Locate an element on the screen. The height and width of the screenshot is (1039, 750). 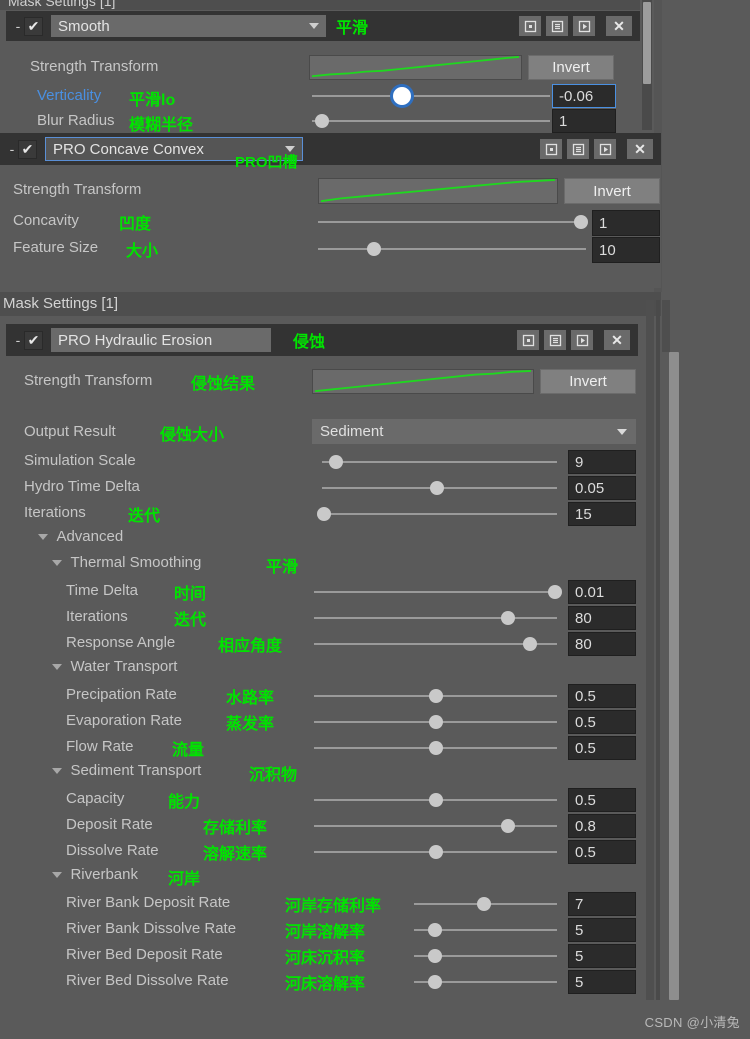
deposit-rate-value: 0.8 is located at coordinates (602, 826).